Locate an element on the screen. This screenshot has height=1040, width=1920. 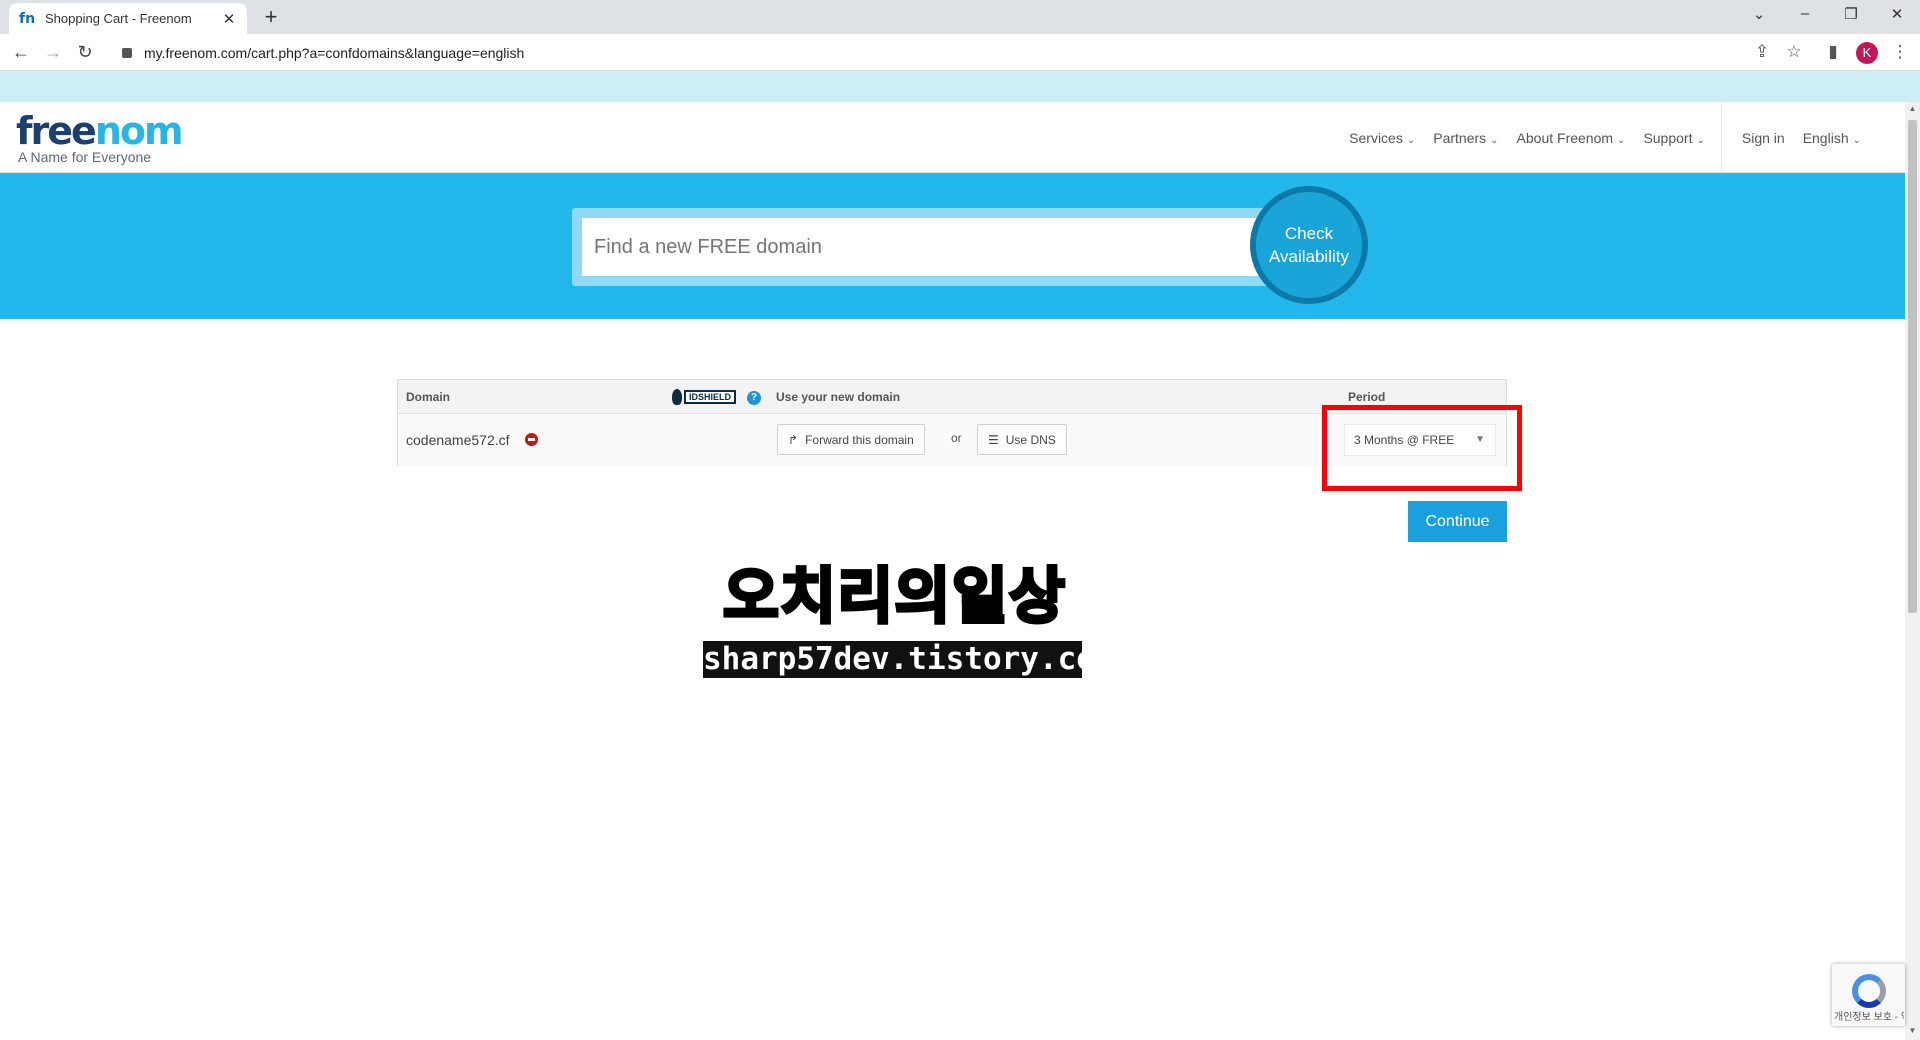
nav-about: About Freenom ⌄ is located at coordinates (1571, 138).